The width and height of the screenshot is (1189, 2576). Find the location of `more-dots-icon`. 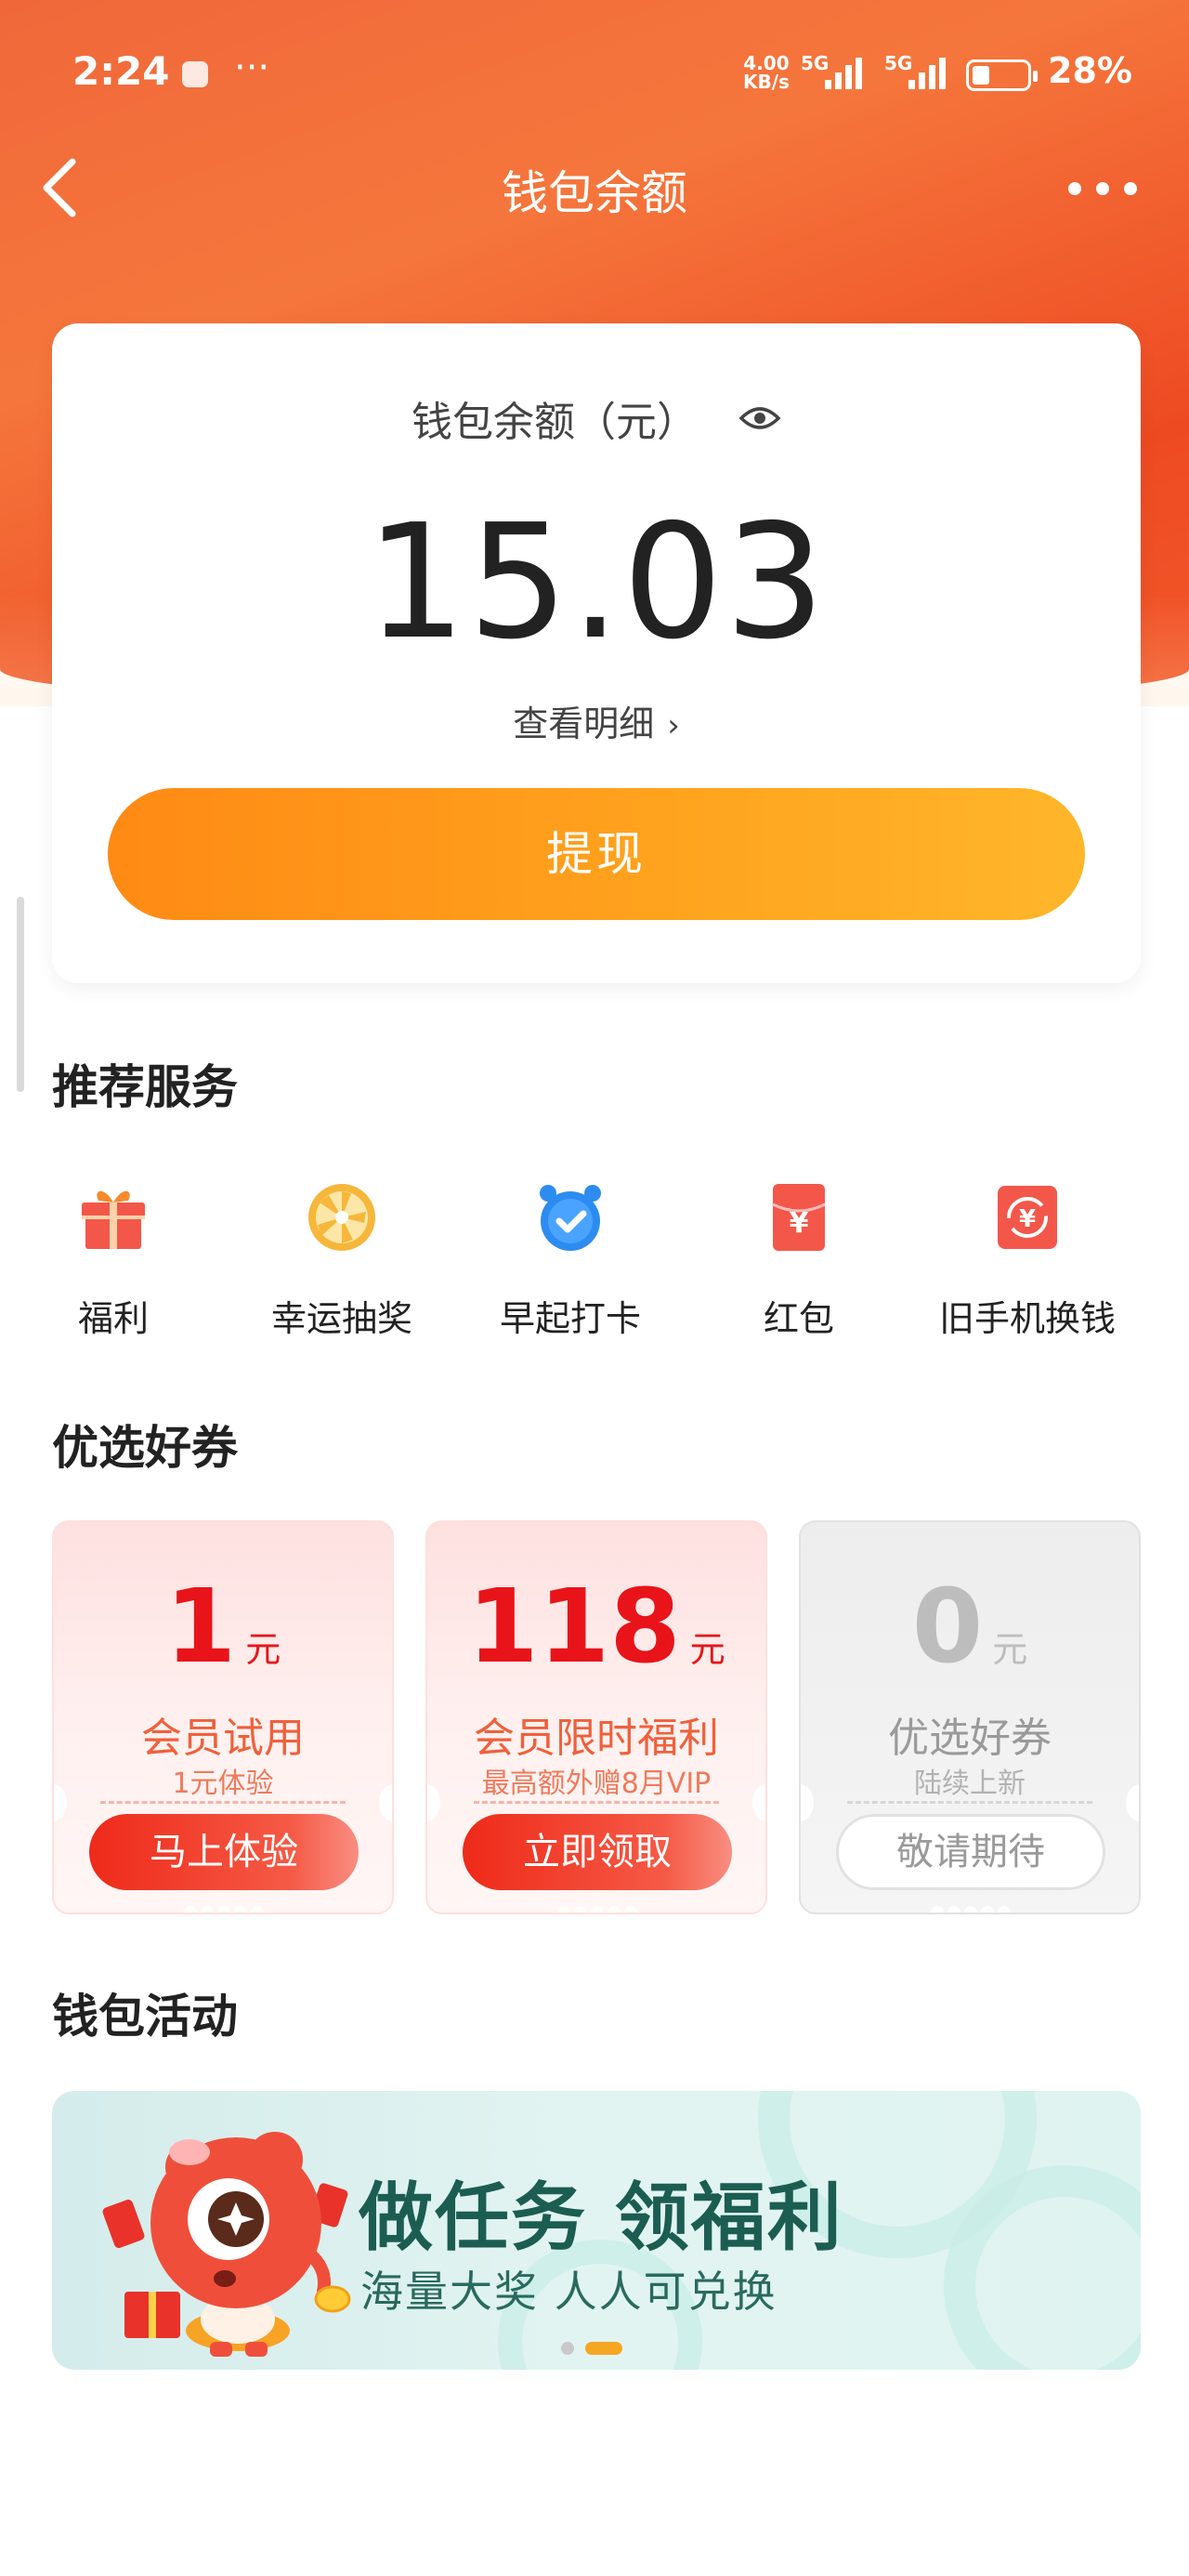

more-dots-icon is located at coordinates (1105, 188).